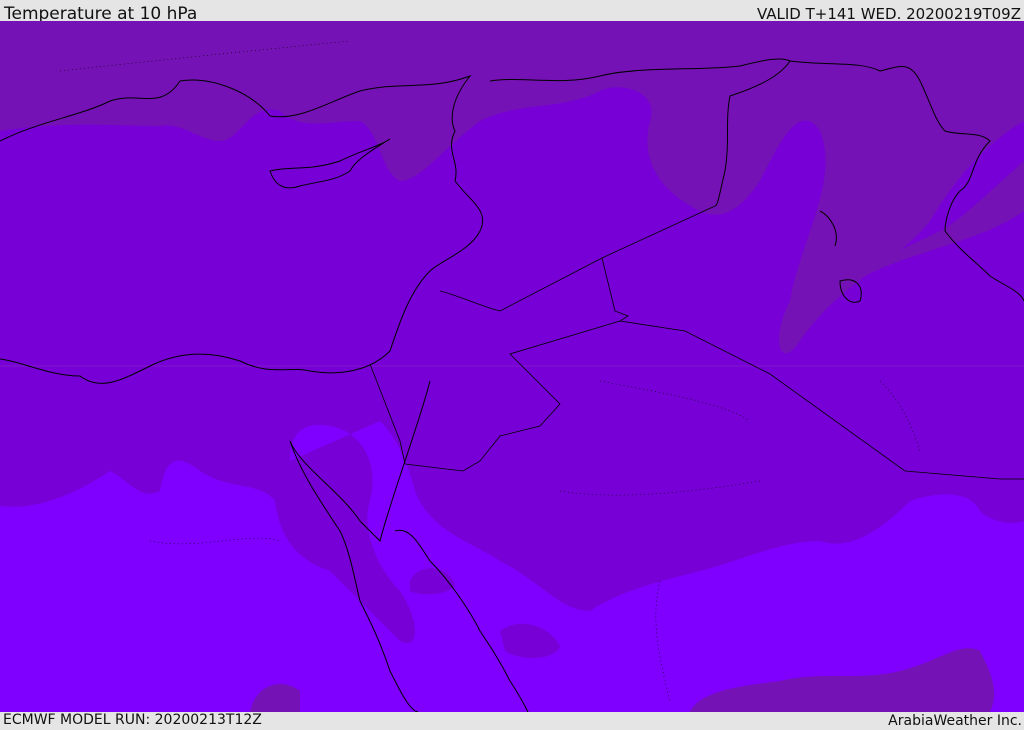 This screenshot has width=1024, height=730. I want to click on credit: ArabiaWeather Inc., so click(955, 721).